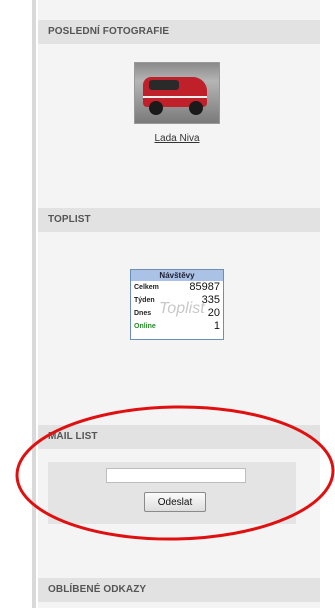  I want to click on section-header-mail-list: MAIL LIST, so click(179, 437).